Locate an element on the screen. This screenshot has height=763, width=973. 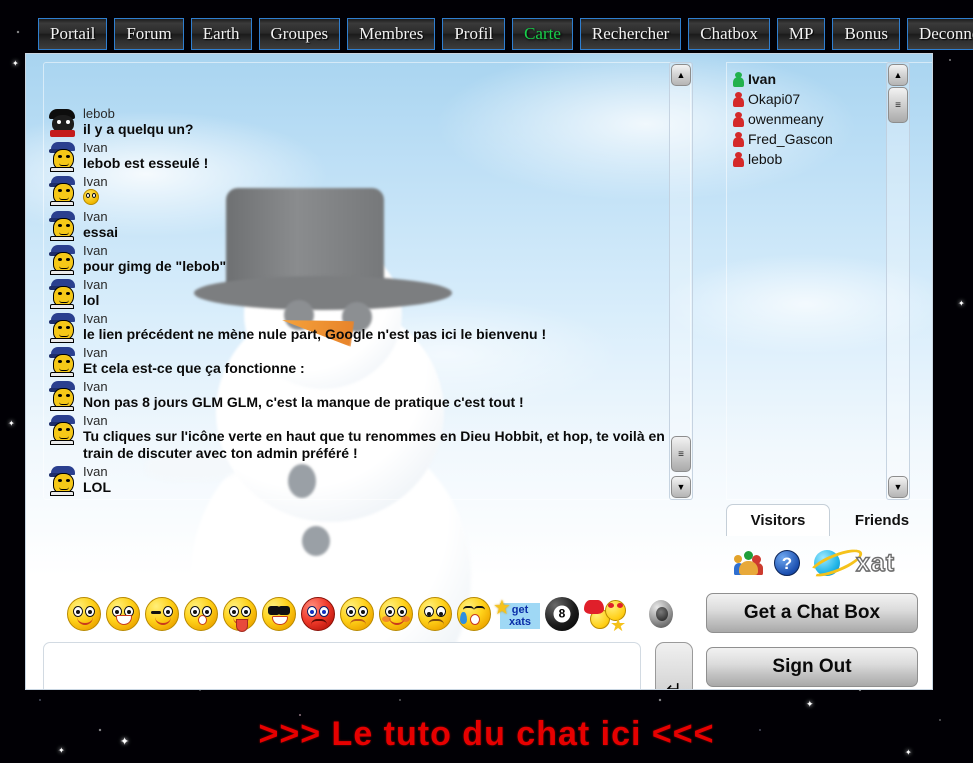
tutorial-link: >>> Le tuto du chat ici <<< is located at coordinates (487, 734).